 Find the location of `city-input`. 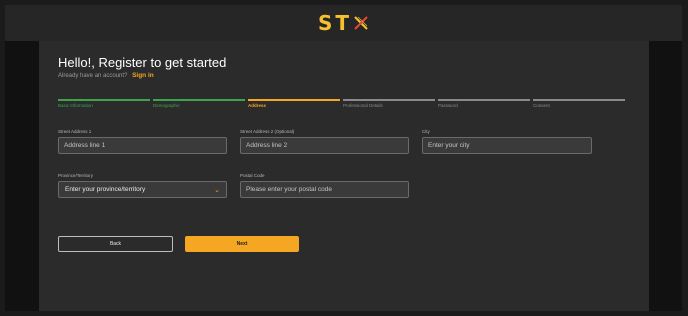

city-input is located at coordinates (507, 145).